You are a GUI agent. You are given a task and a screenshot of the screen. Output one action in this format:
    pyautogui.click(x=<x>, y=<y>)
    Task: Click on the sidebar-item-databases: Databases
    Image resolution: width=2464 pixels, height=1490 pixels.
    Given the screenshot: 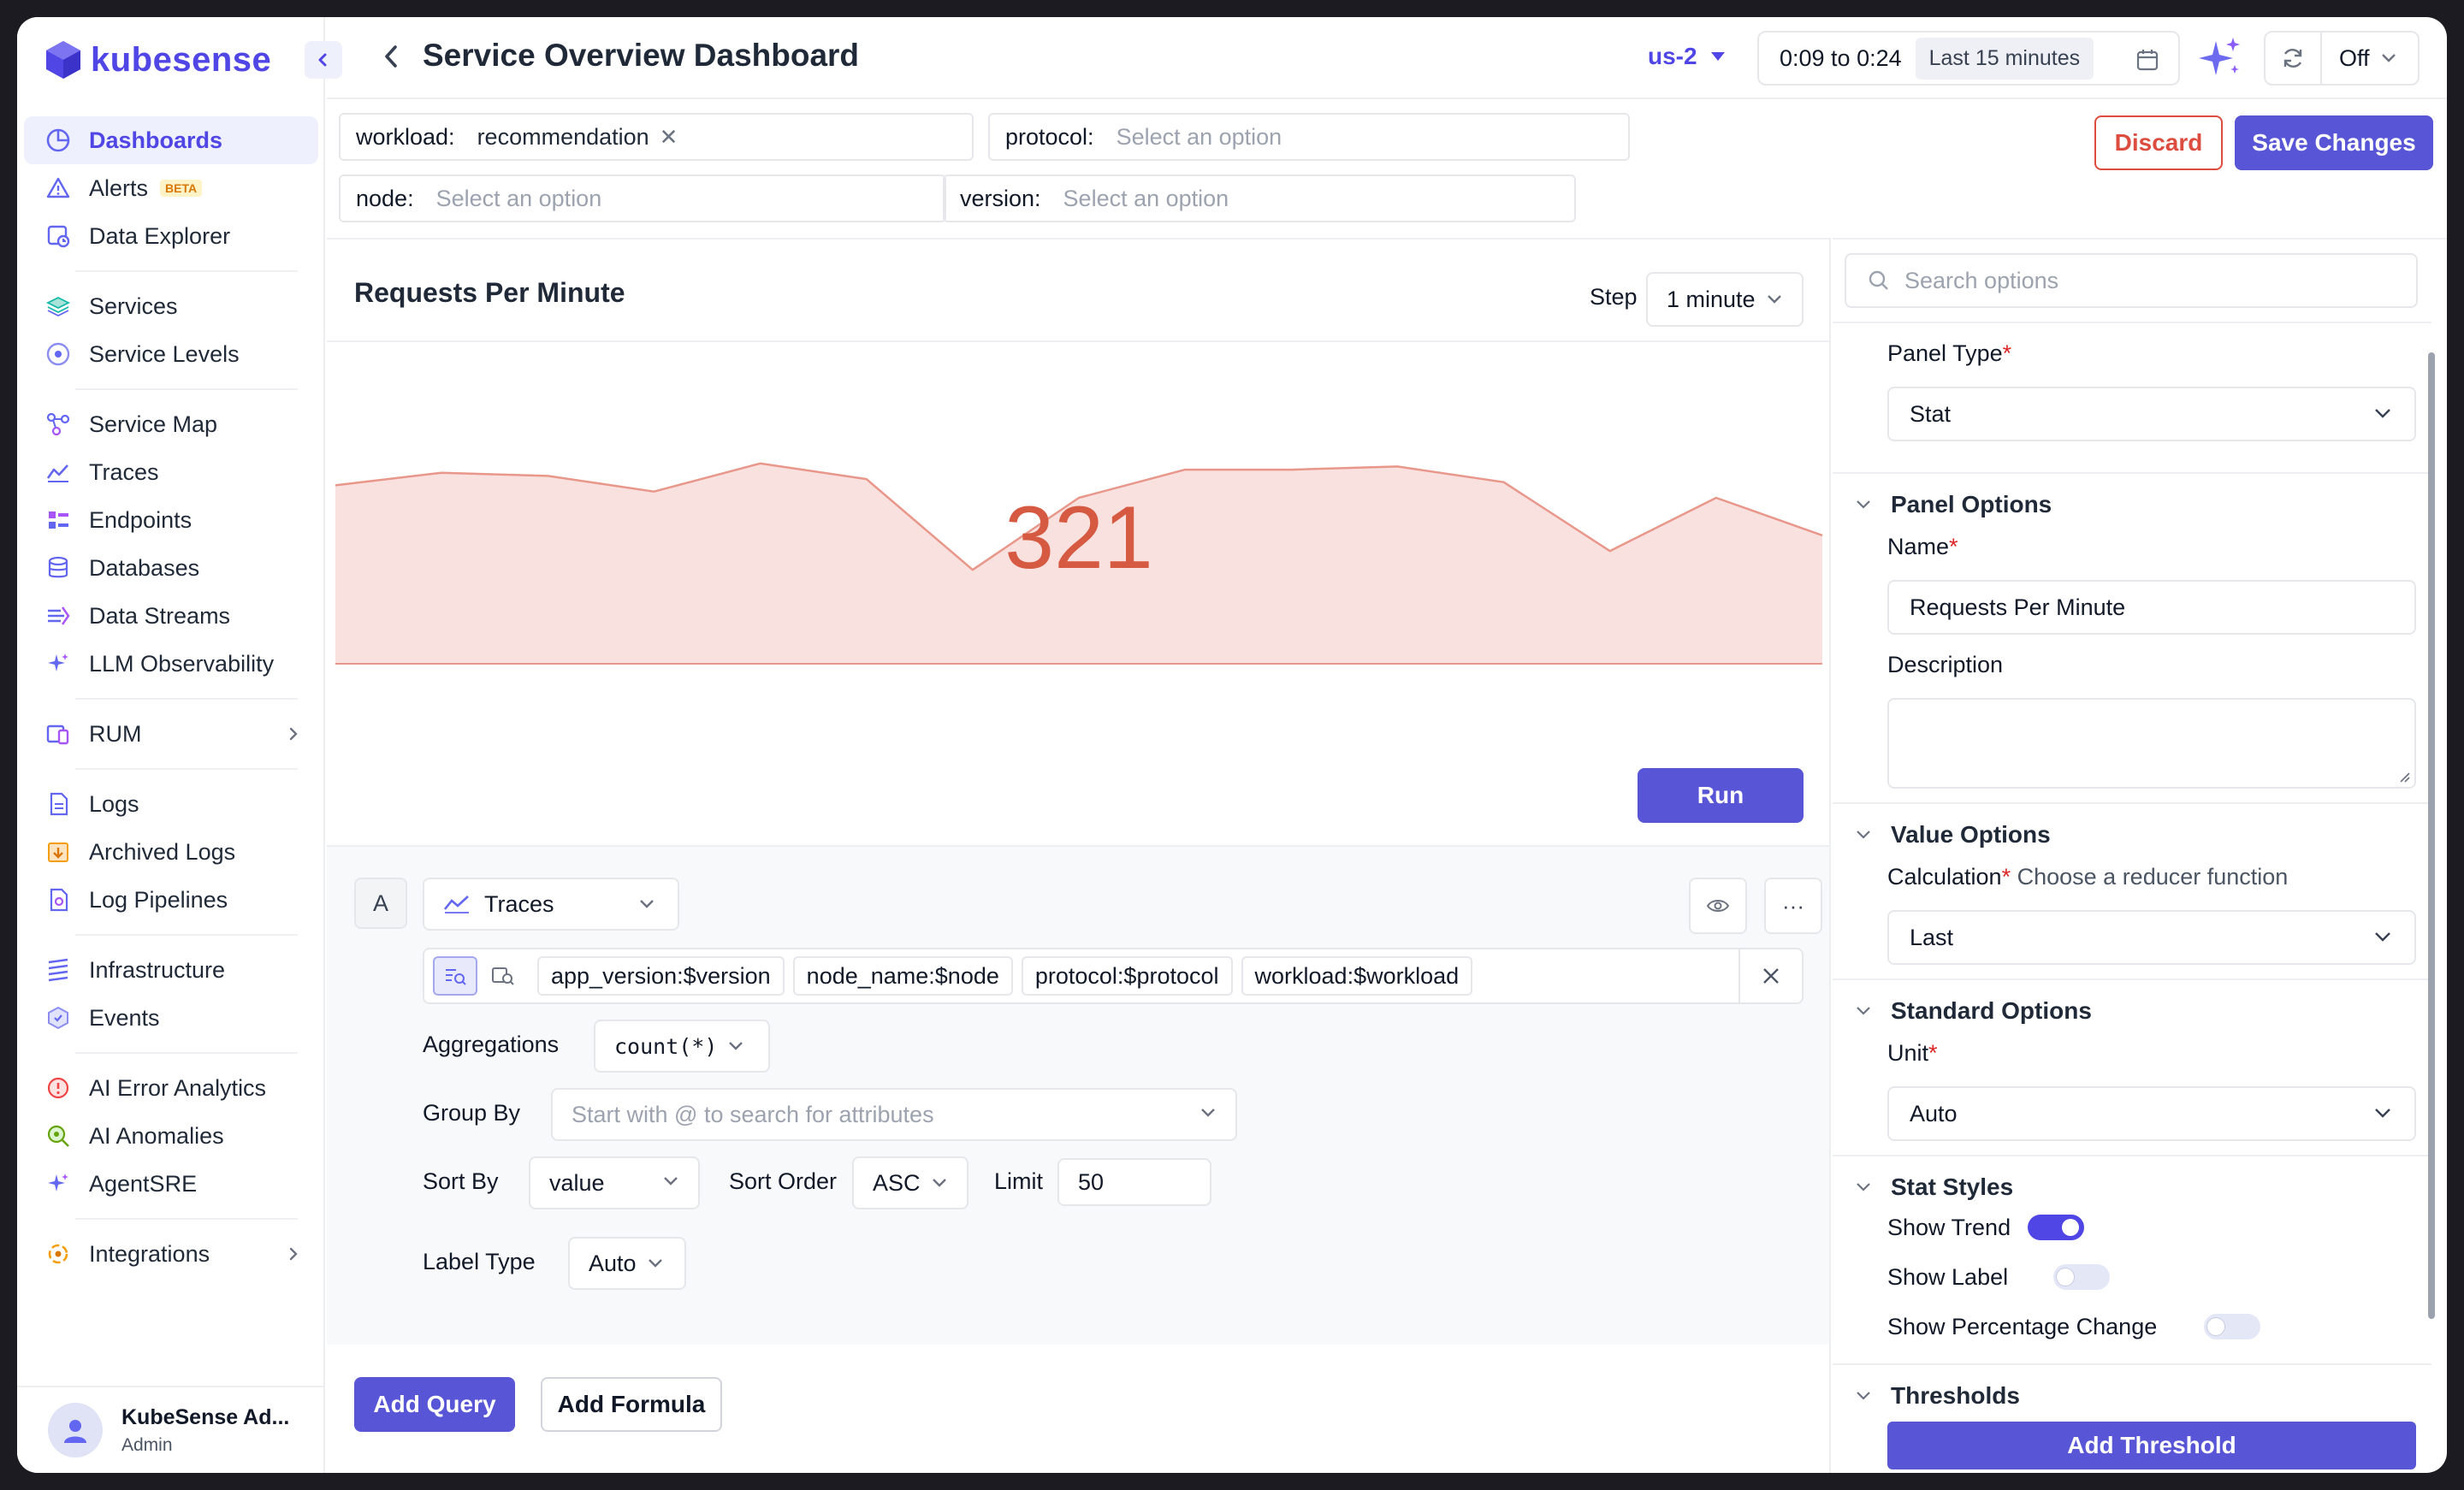 What is the action you would take?
    pyautogui.click(x=171, y=568)
    